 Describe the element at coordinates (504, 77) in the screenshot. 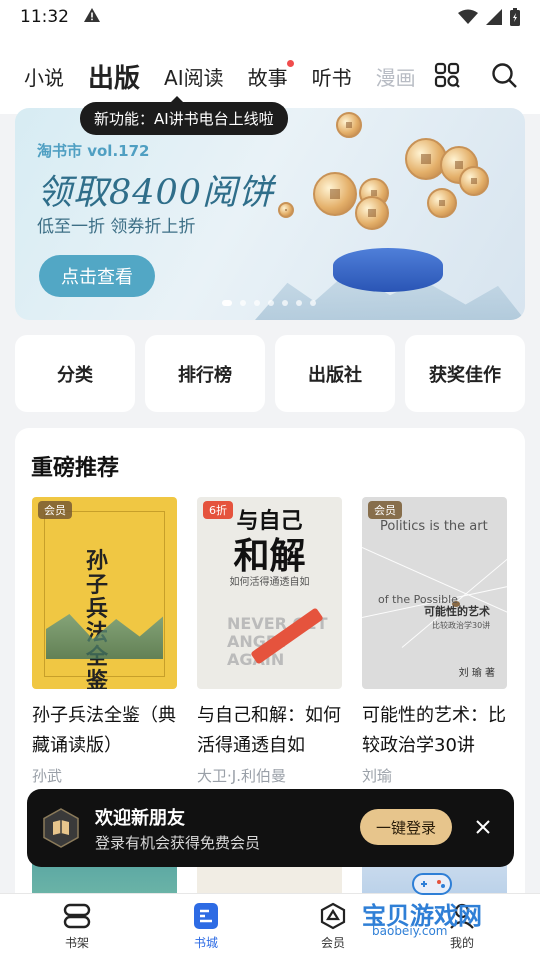

I see `search-icon` at that location.